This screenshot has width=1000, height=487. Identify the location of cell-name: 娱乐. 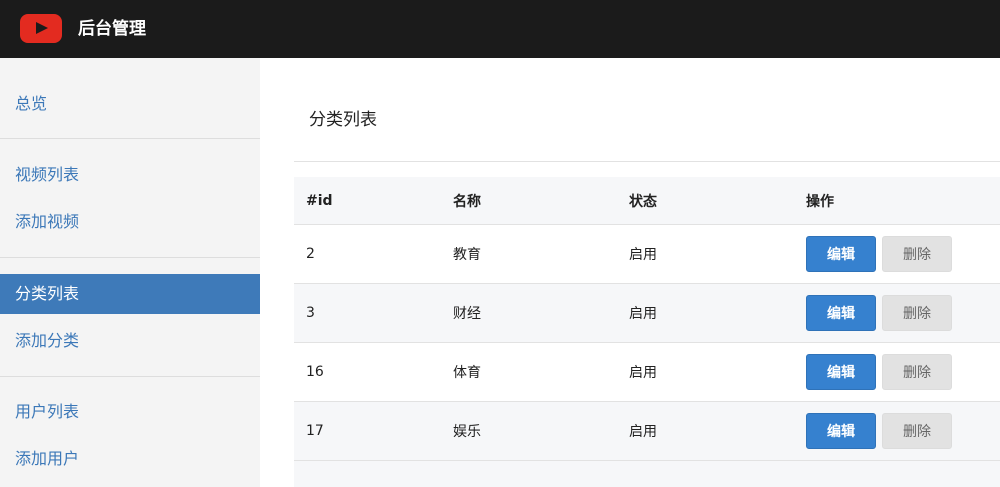
(467, 432).